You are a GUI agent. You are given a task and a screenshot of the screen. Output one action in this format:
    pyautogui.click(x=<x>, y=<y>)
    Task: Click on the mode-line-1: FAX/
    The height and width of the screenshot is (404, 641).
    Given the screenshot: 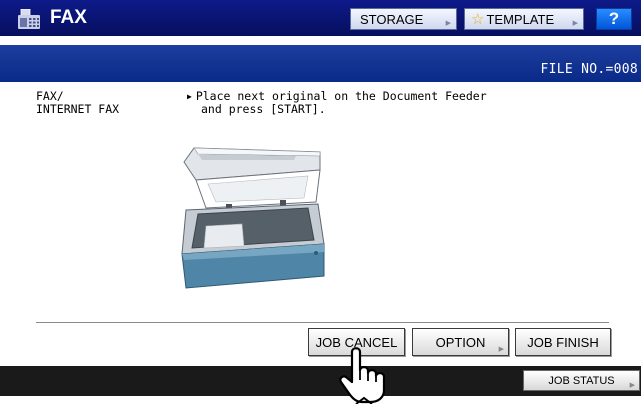 What is the action you would take?
    pyautogui.click(x=50, y=96)
    